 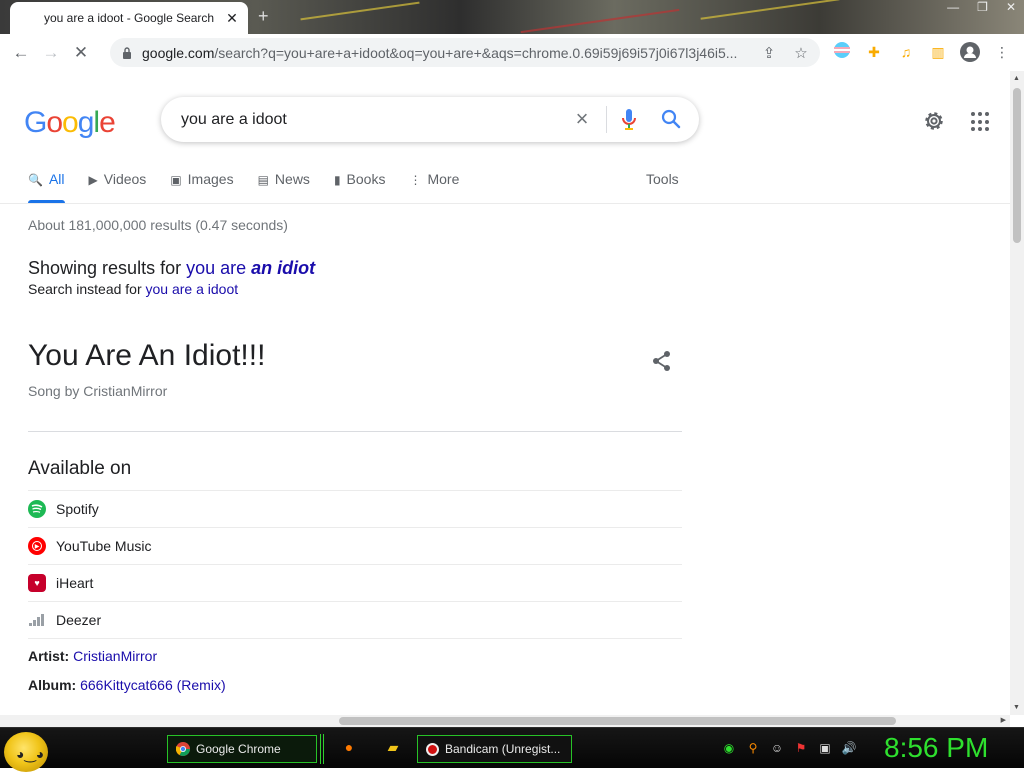 What do you see at coordinates (769, 53) in the screenshot?
I see `share-page-icon: ⇪` at bounding box center [769, 53].